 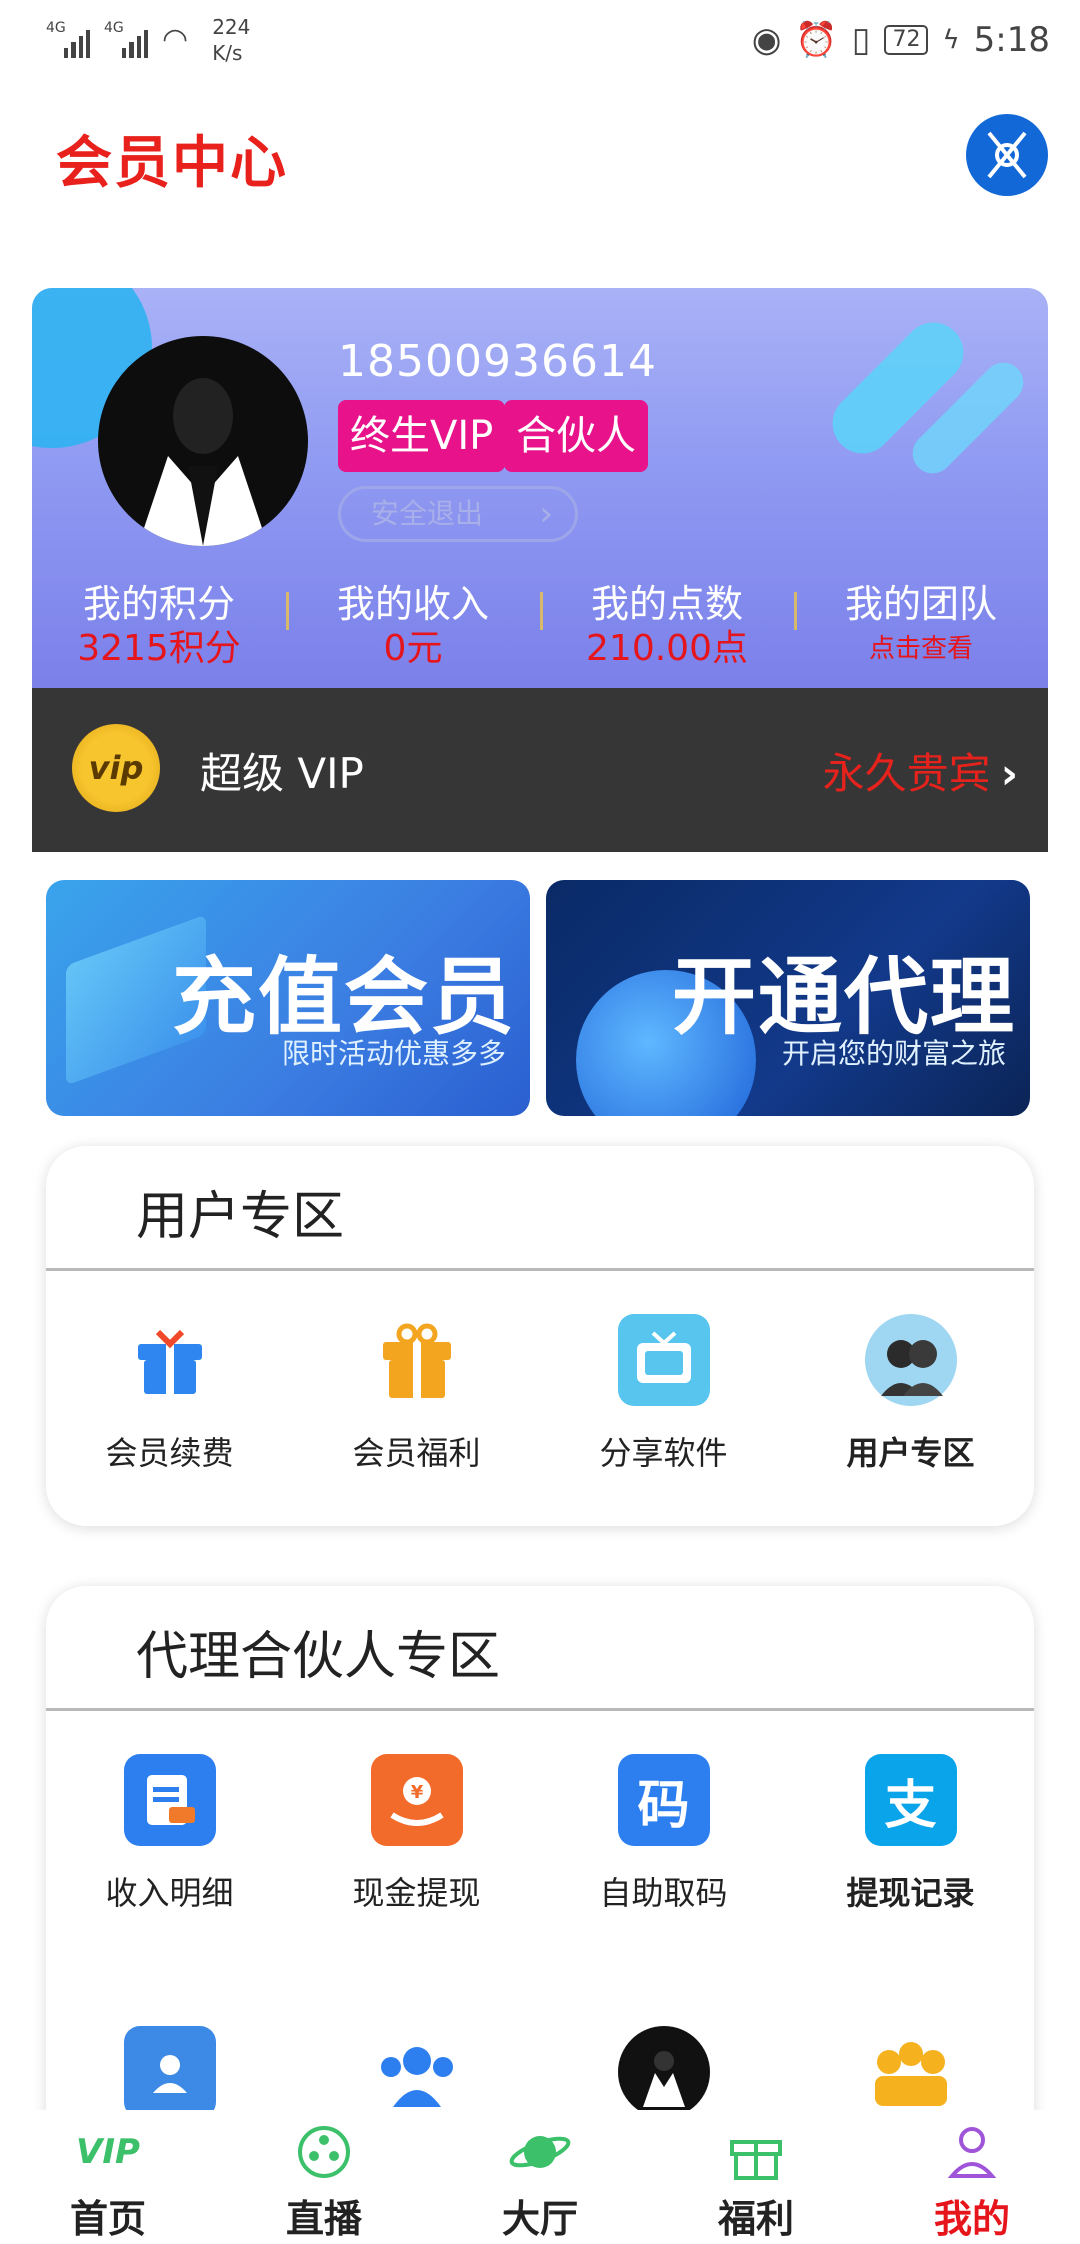 I want to click on yen-hand-icon: ¥, so click(x=416, y=1800).